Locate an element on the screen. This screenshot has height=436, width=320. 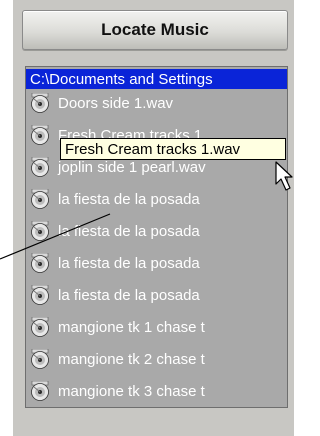
list-item-label: joplin side 1 pearl.wav is located at coordinates (132, 167).